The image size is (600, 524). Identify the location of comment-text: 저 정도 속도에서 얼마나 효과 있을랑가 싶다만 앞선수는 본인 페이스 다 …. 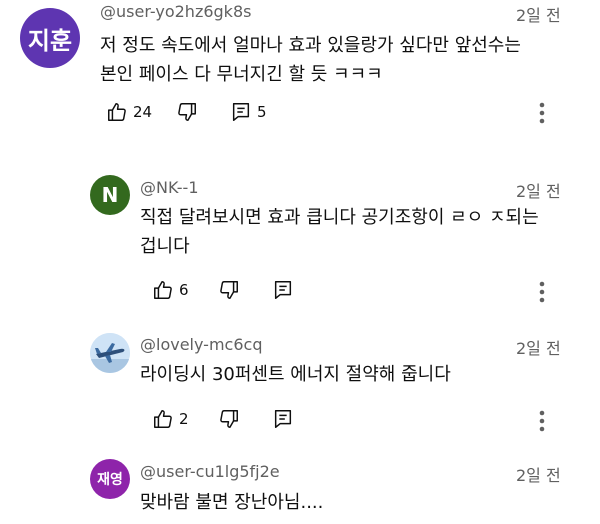
(310, 60).